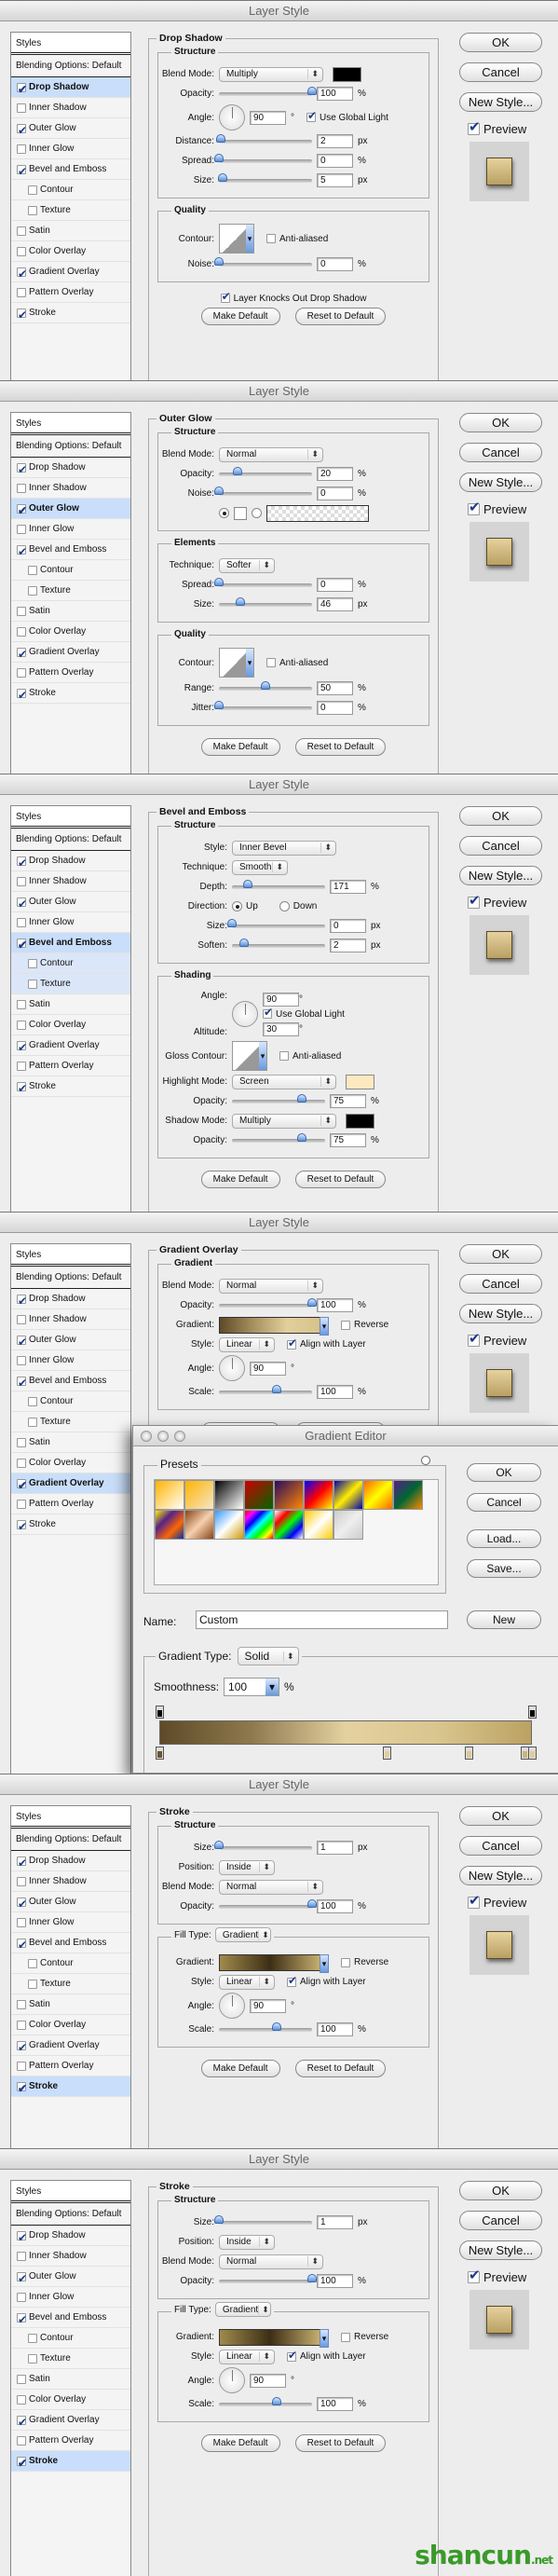 The image size is (558, 2576). I want to click on highlight-mode-select: Screen, so click(284, 1081).